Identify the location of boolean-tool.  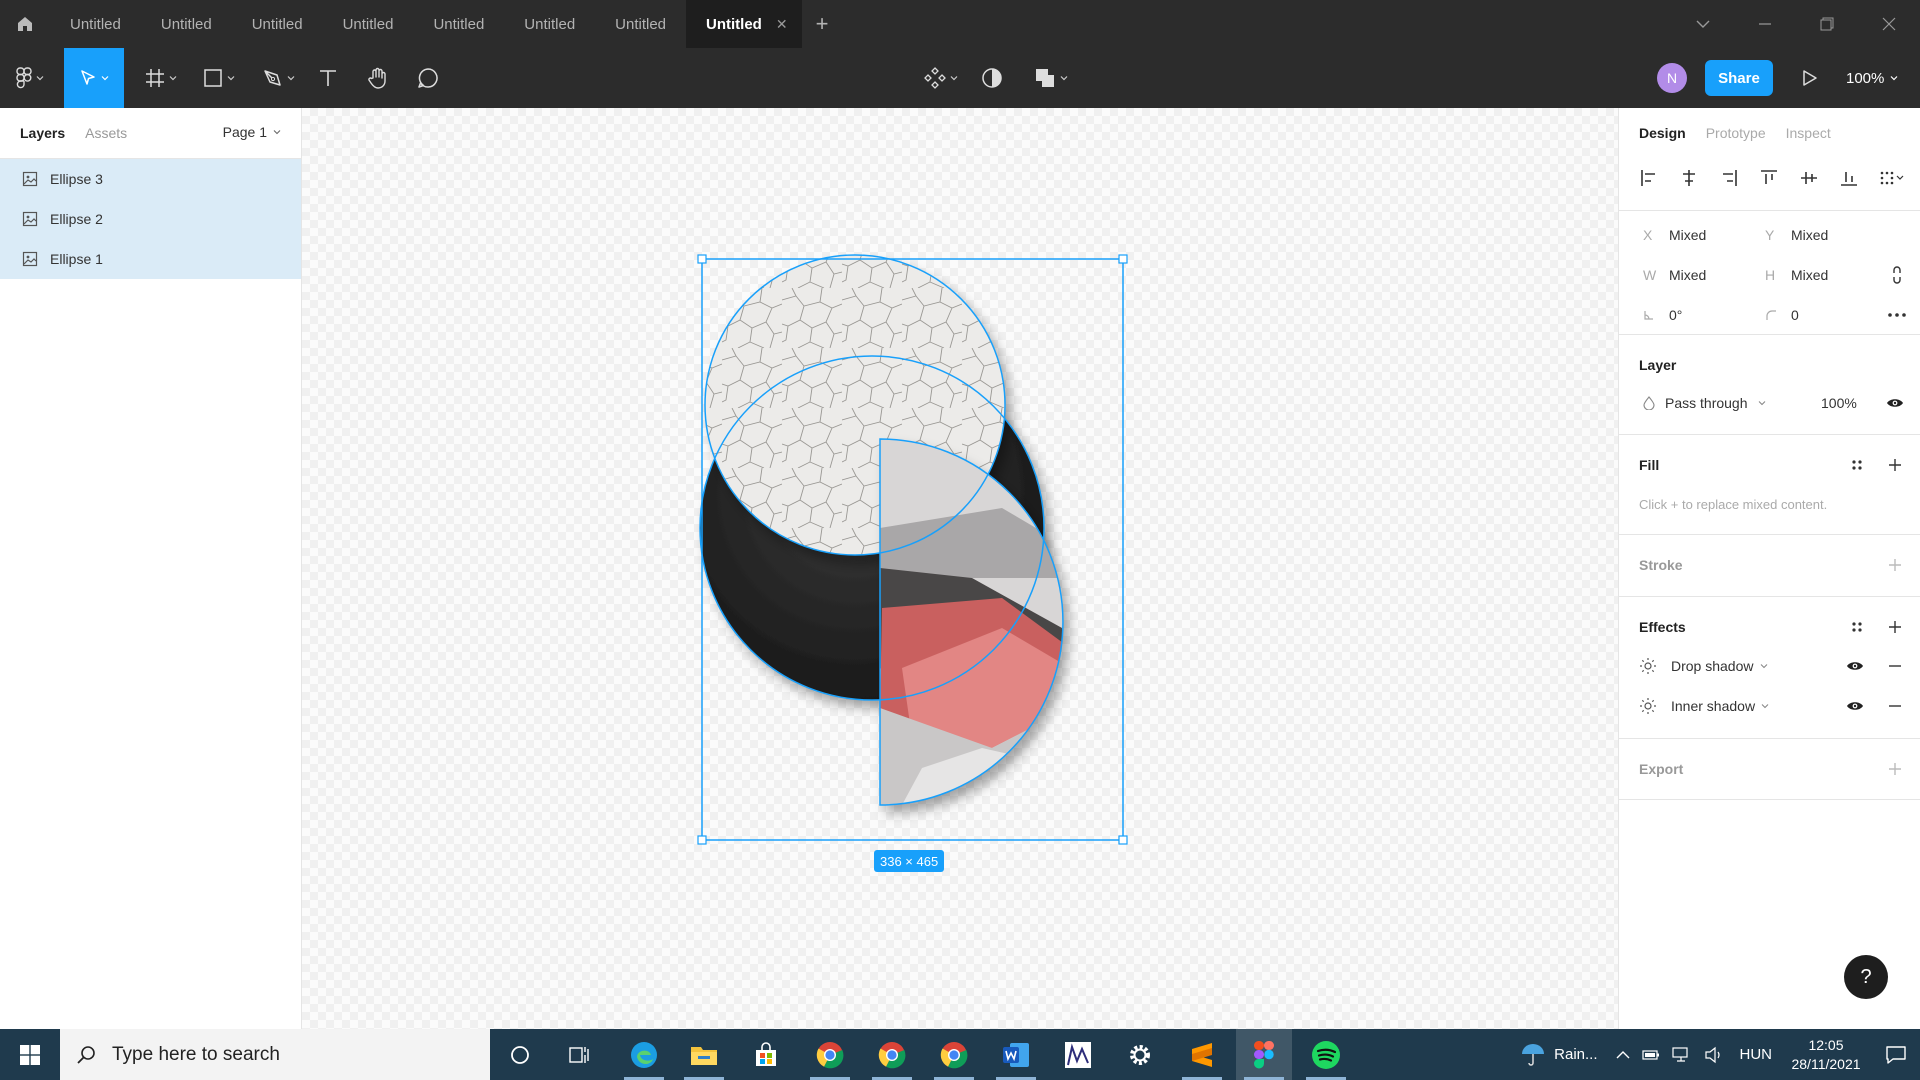
(1051, 78).